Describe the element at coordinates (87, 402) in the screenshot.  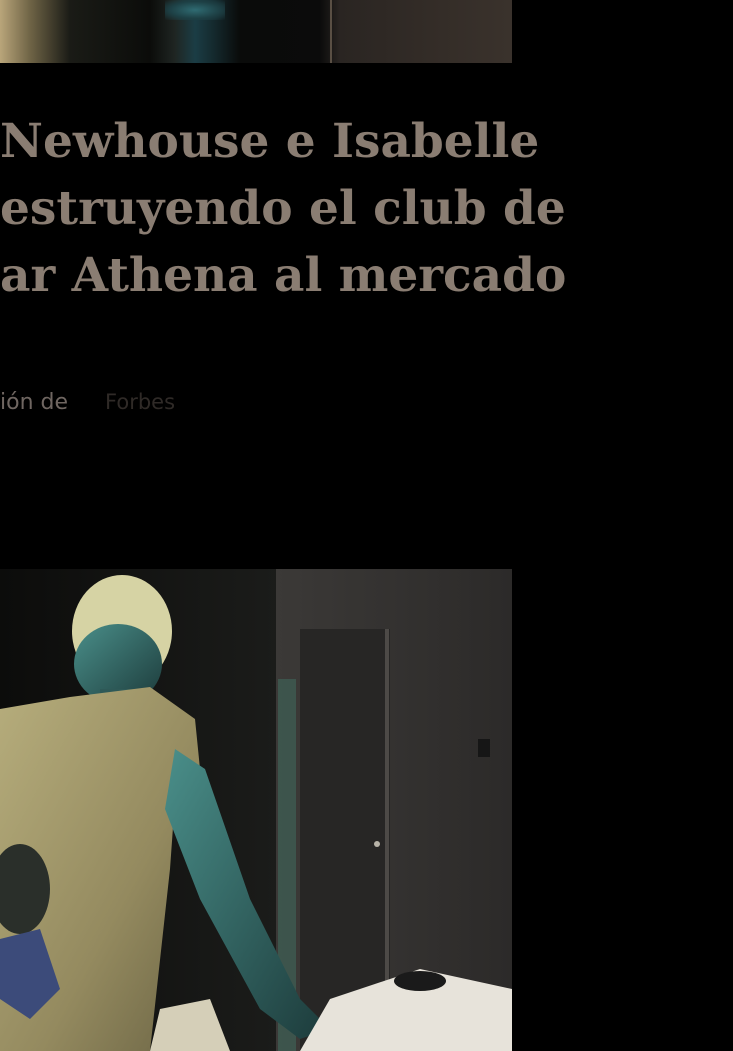
I see `article-byline: ión de Forbes` at that location.